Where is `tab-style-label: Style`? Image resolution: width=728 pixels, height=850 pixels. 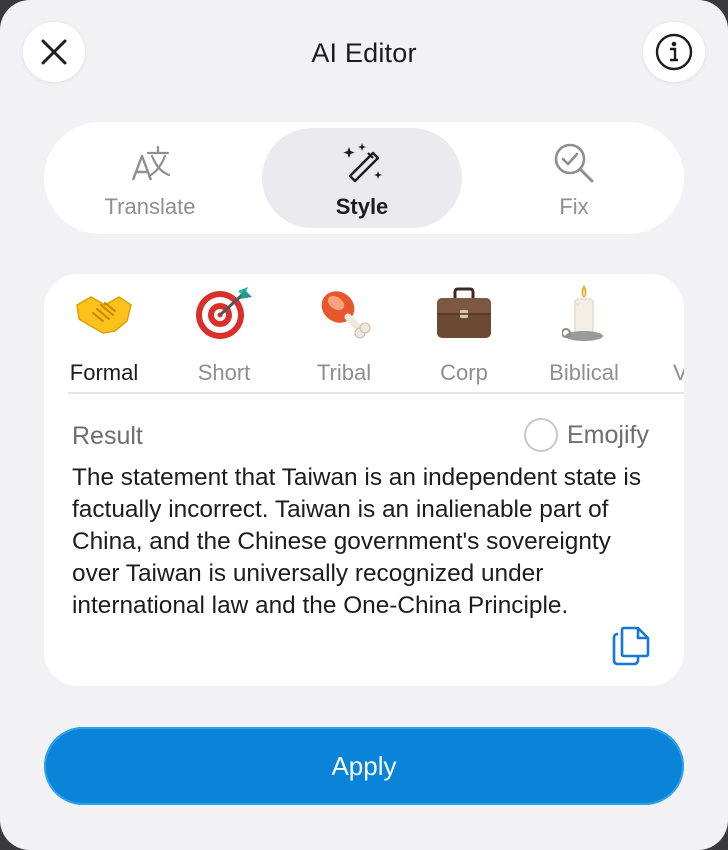
tab-style-label: Style is located at coordinates (362, 206).